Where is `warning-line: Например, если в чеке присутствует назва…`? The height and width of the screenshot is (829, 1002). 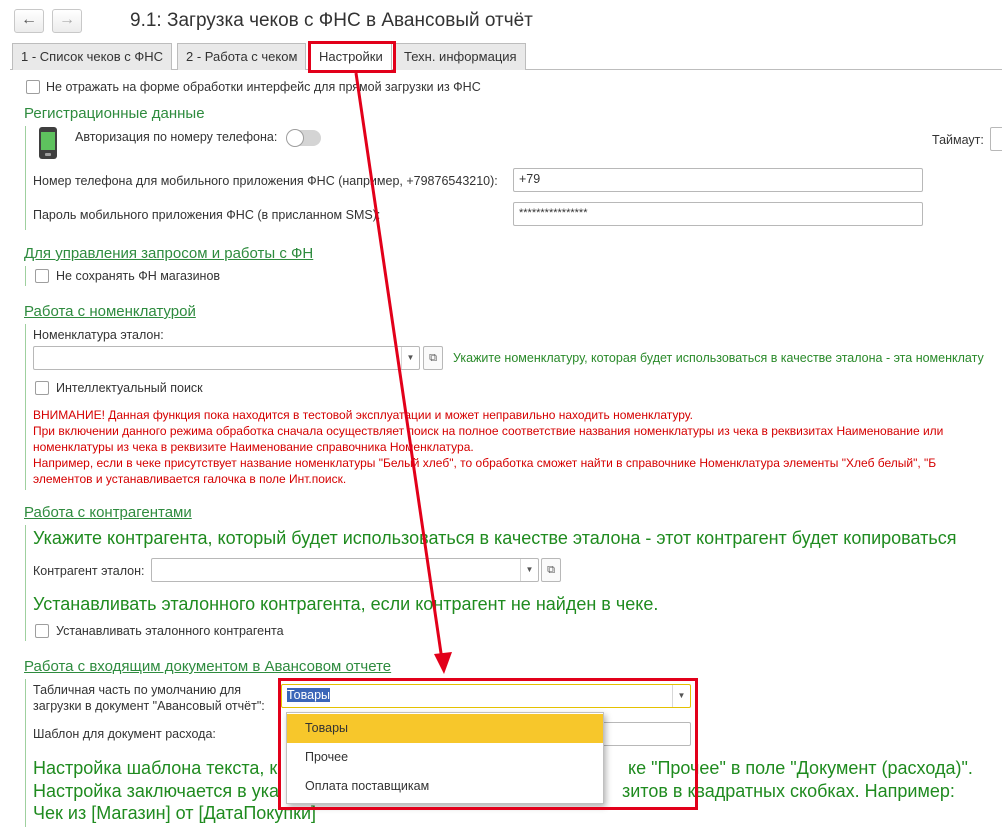 warning-line: Например, если в чеке присутствует назва… is located at coordinates (485, 463).